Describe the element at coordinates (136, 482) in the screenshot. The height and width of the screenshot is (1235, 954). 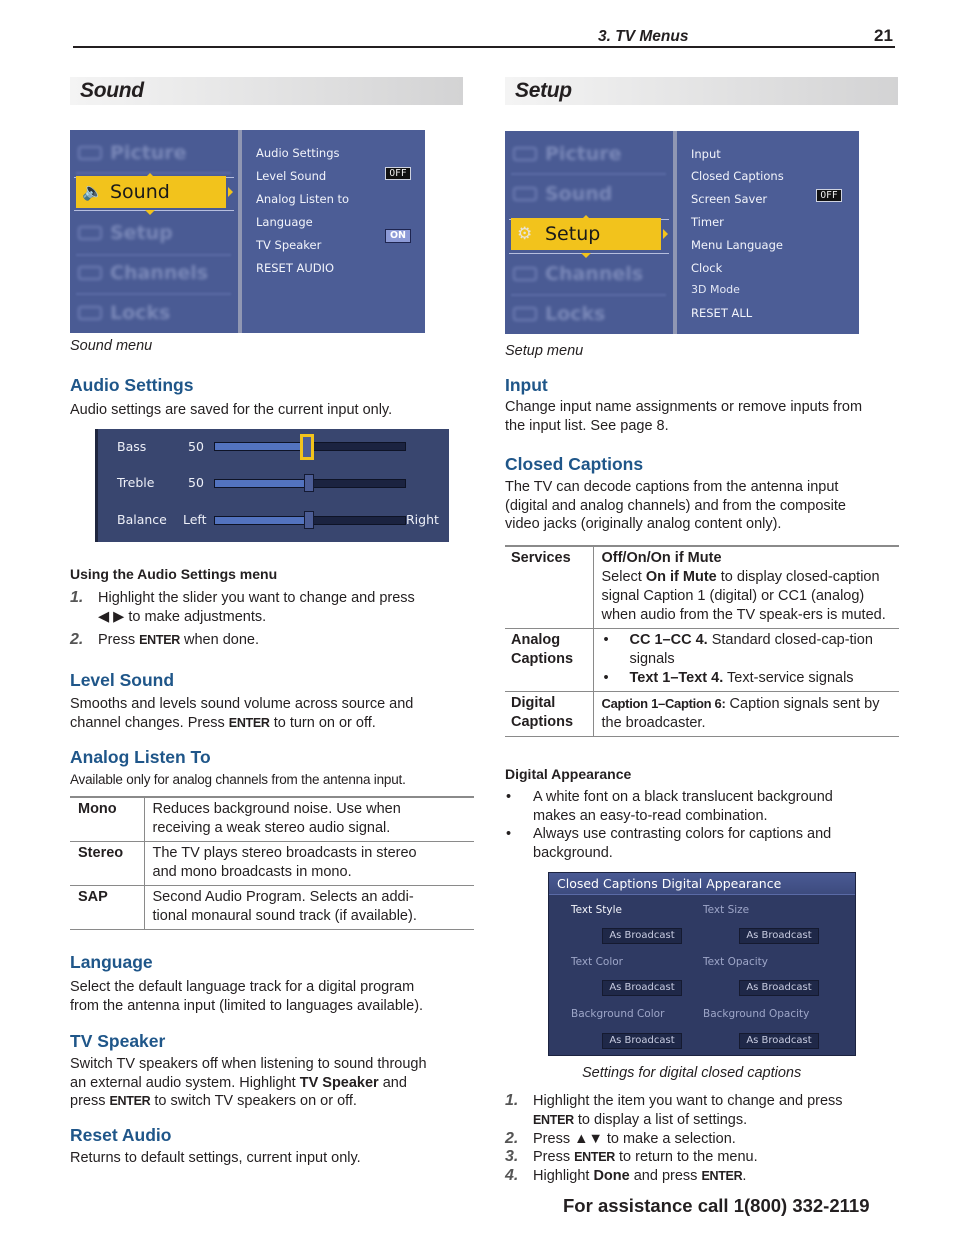
I see `treble-label: Treble` at that location.